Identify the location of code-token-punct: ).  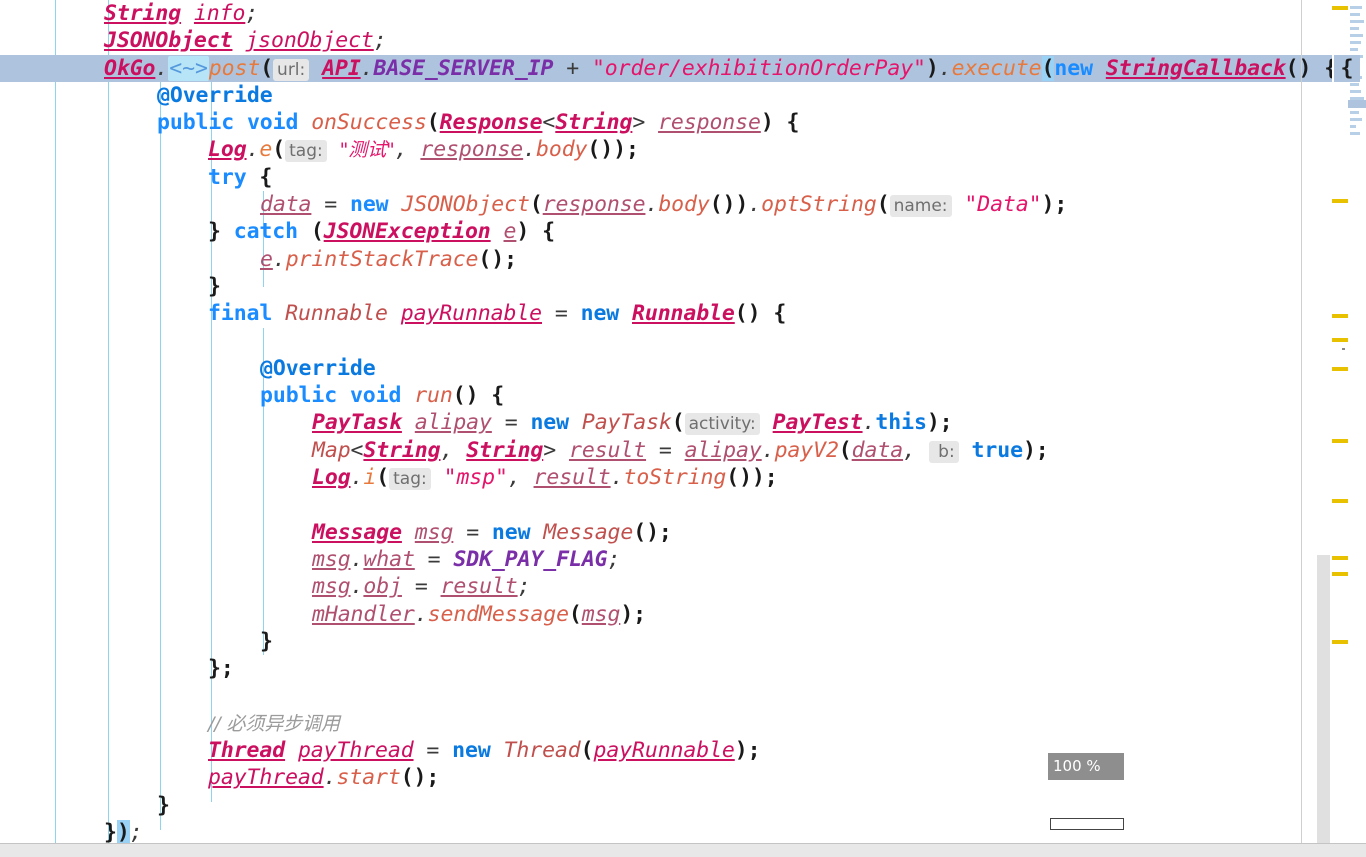
(523, 232).